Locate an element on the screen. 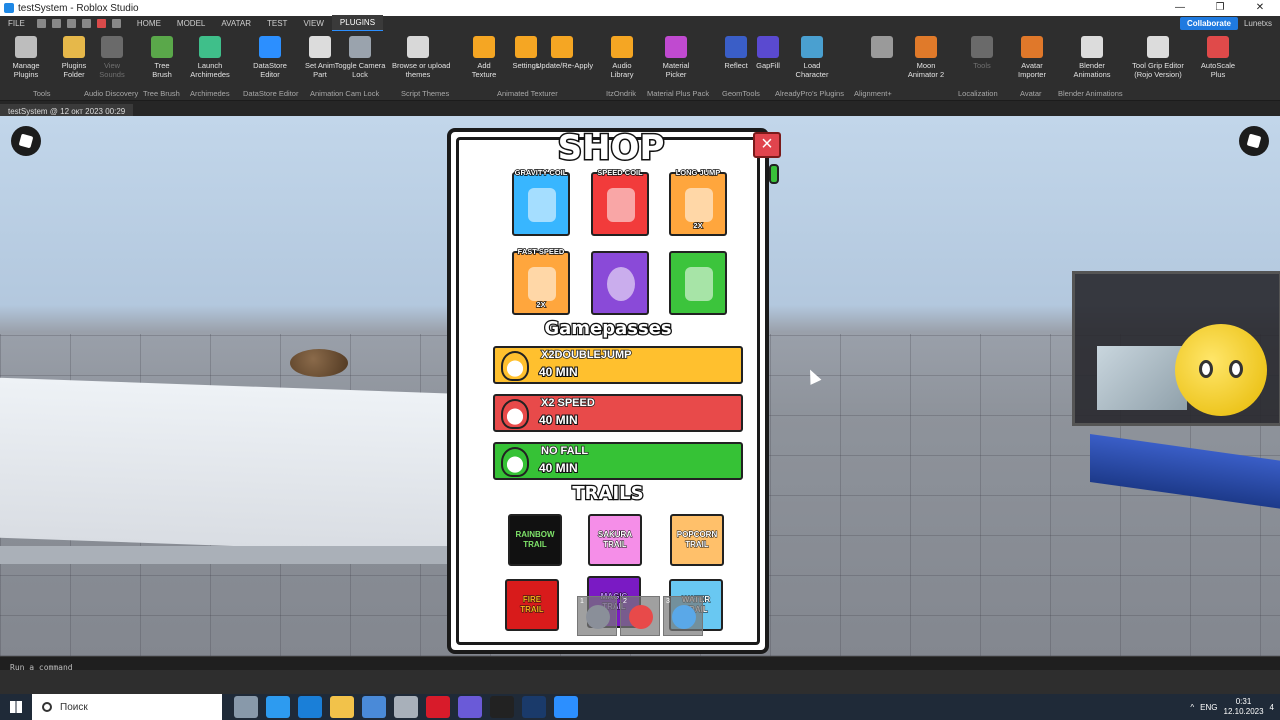 The image size is (1280, 720). ribbon-group-label: Archimedes is located at coordinates (210, 93).